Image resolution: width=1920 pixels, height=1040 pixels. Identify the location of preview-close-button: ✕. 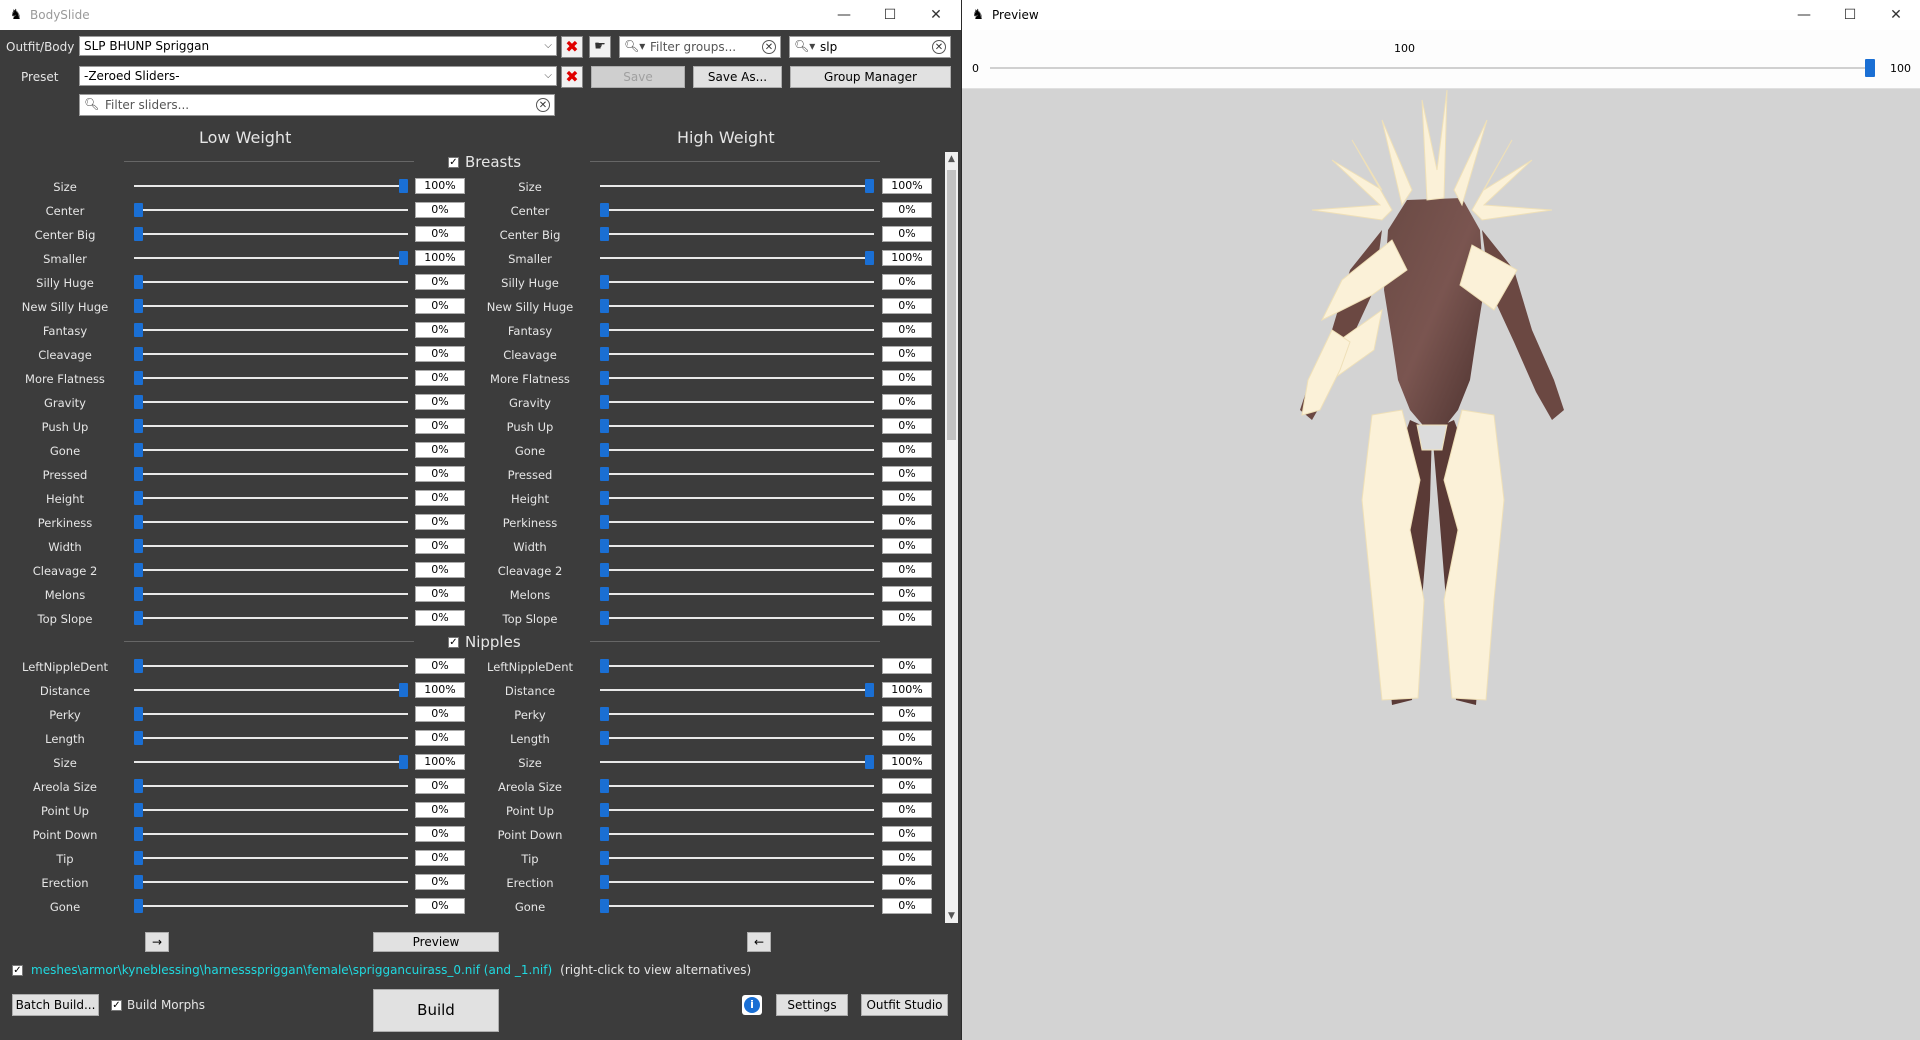
(1896, 15).